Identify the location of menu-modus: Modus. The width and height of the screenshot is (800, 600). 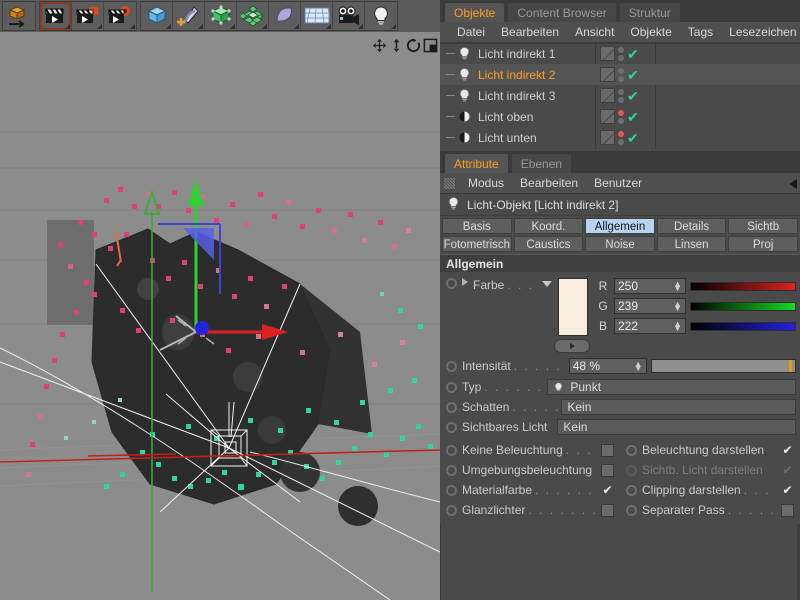
(486, 183).